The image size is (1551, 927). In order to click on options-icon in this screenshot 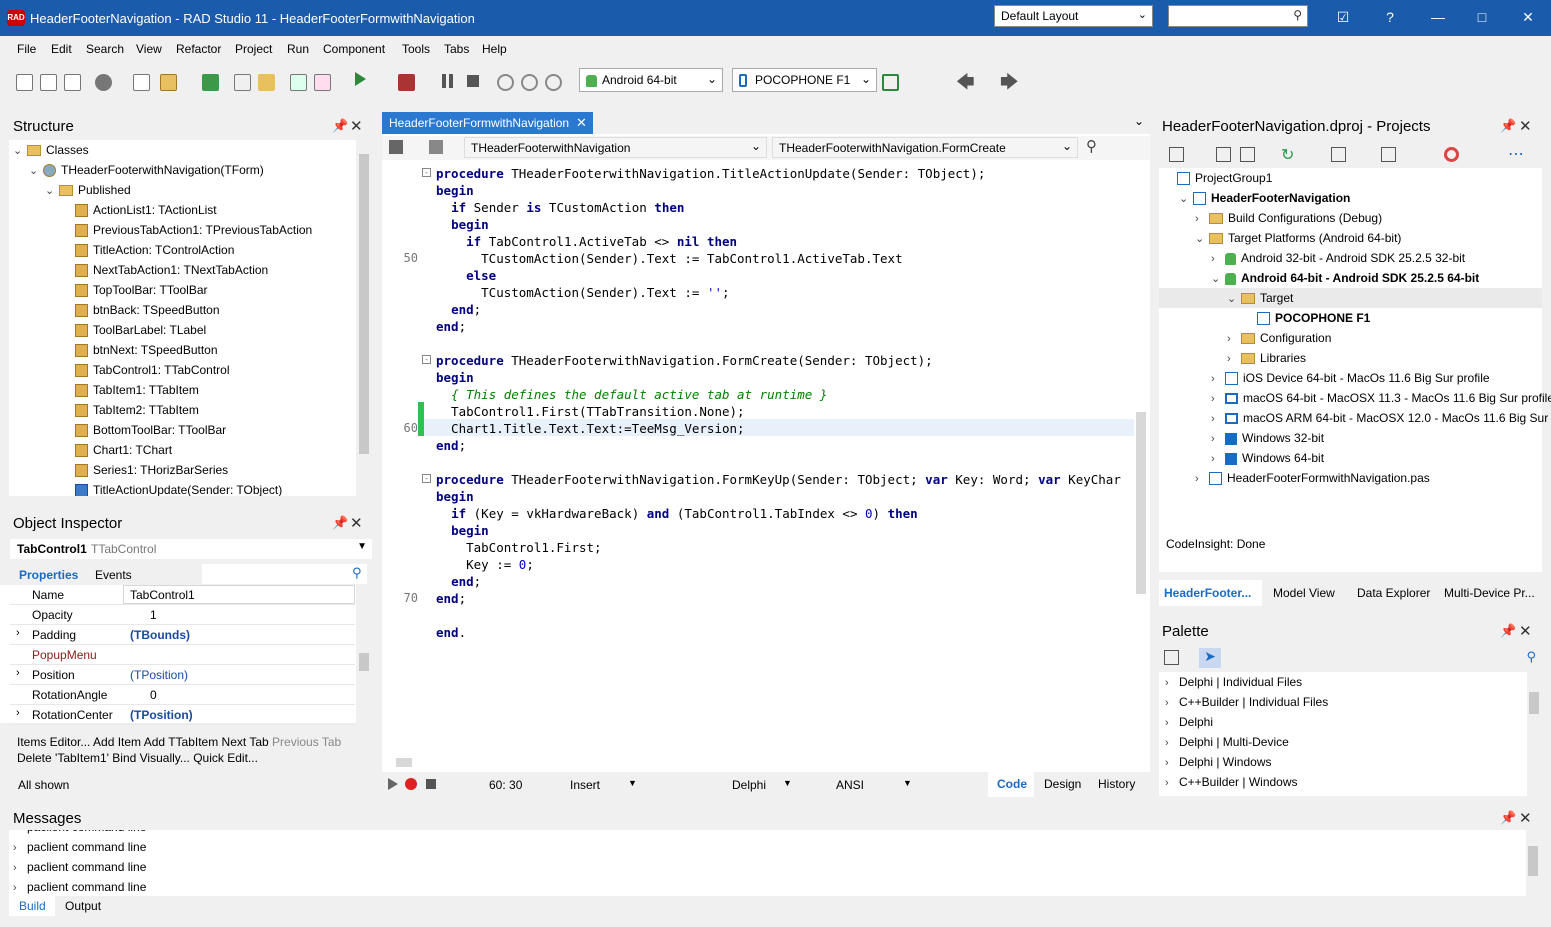, I will do `click(1388, 154)`.